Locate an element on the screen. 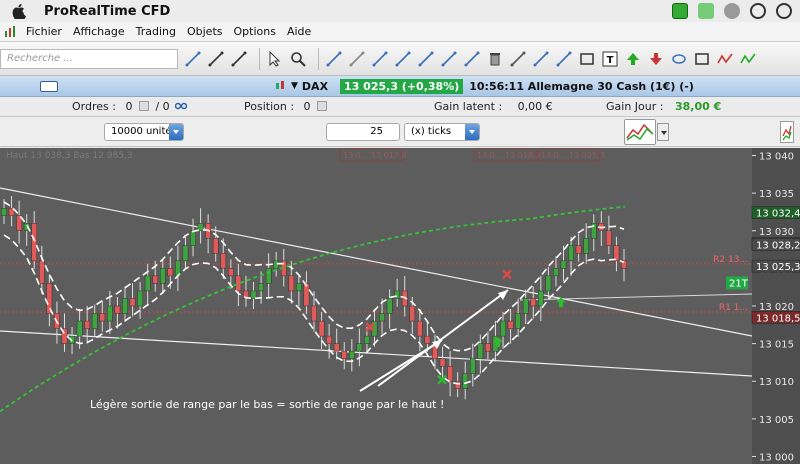 The width and height of the screenshot is (800, 464). time-machine-icon is located at coordinates (784, 11).